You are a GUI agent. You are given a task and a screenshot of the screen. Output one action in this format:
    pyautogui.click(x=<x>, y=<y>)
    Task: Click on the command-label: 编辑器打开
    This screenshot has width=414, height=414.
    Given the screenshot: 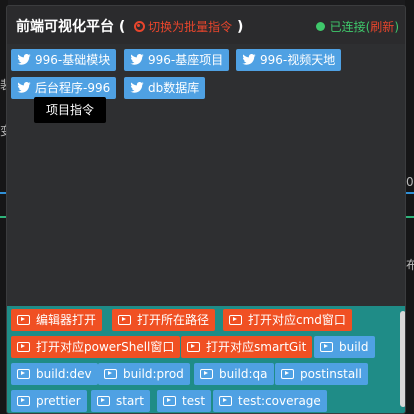 What is the action you would take?
    pyautogui.click(x=66, y=320)
    